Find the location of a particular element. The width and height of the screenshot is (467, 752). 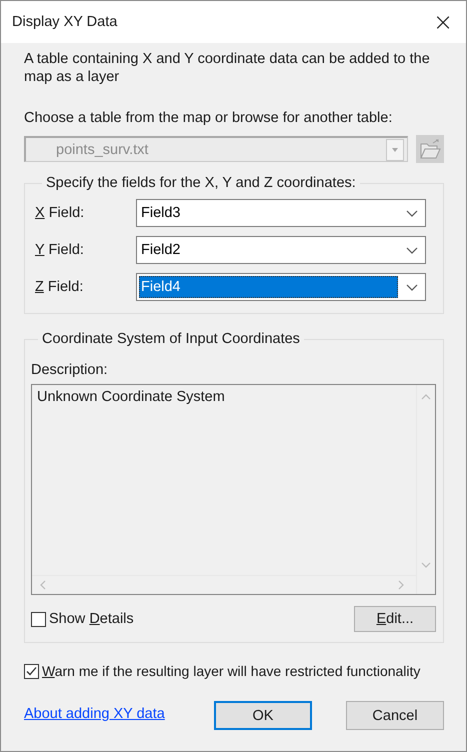

ok-button: OK is located at coordinates (263, 715).